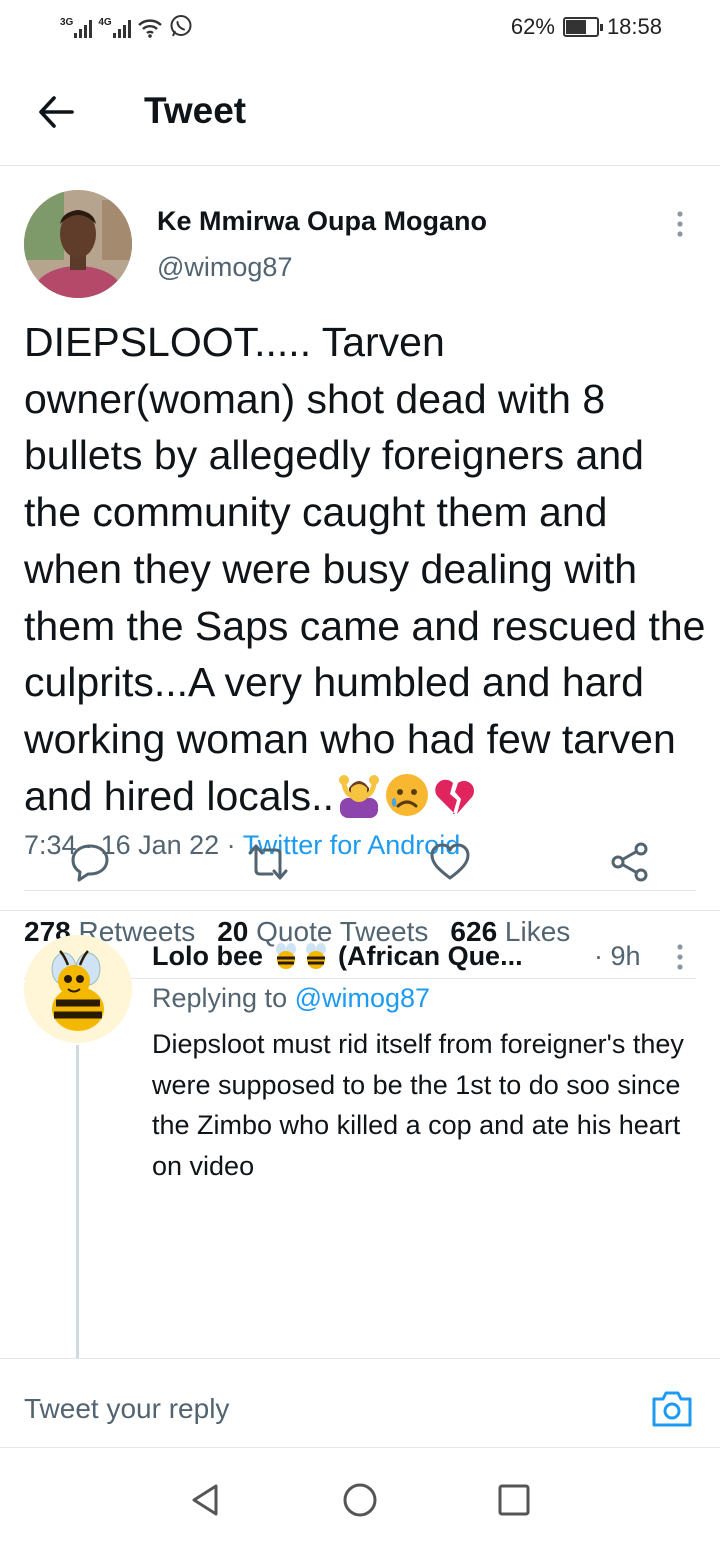  I want to click on replying-to: Replying to @wimog87, so click(291, 998).